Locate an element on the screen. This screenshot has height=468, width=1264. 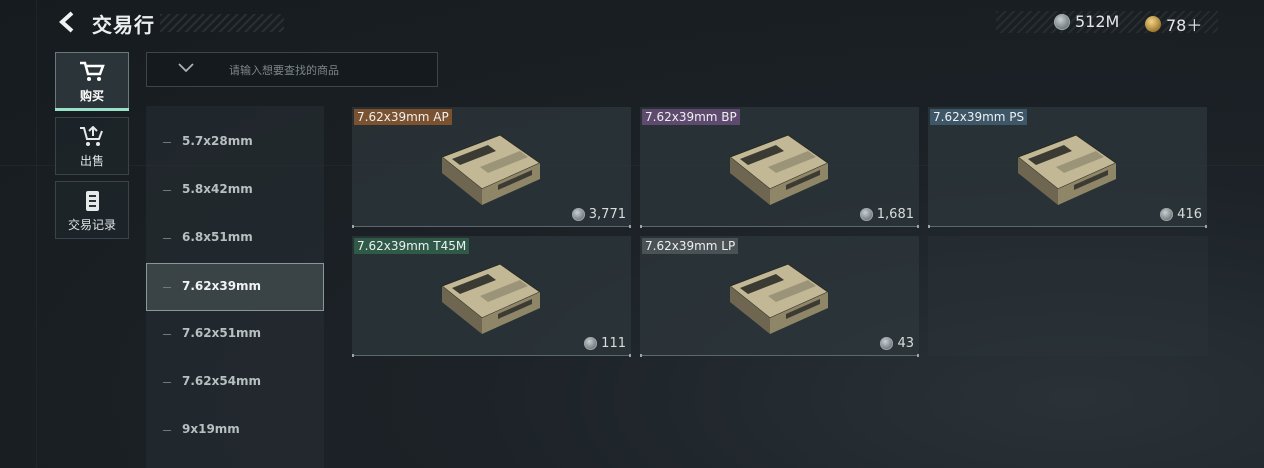
caliber-label: 7.62x51mm is located at coordinates (222, 333).